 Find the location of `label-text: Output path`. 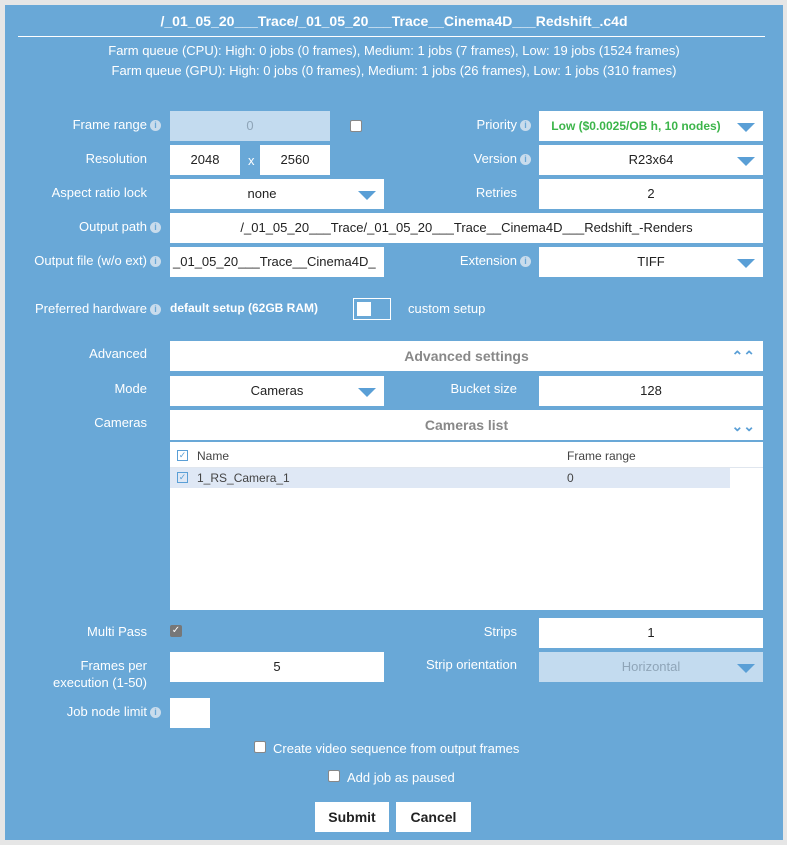

label-text: Output path is located at coordinates (113, 226).